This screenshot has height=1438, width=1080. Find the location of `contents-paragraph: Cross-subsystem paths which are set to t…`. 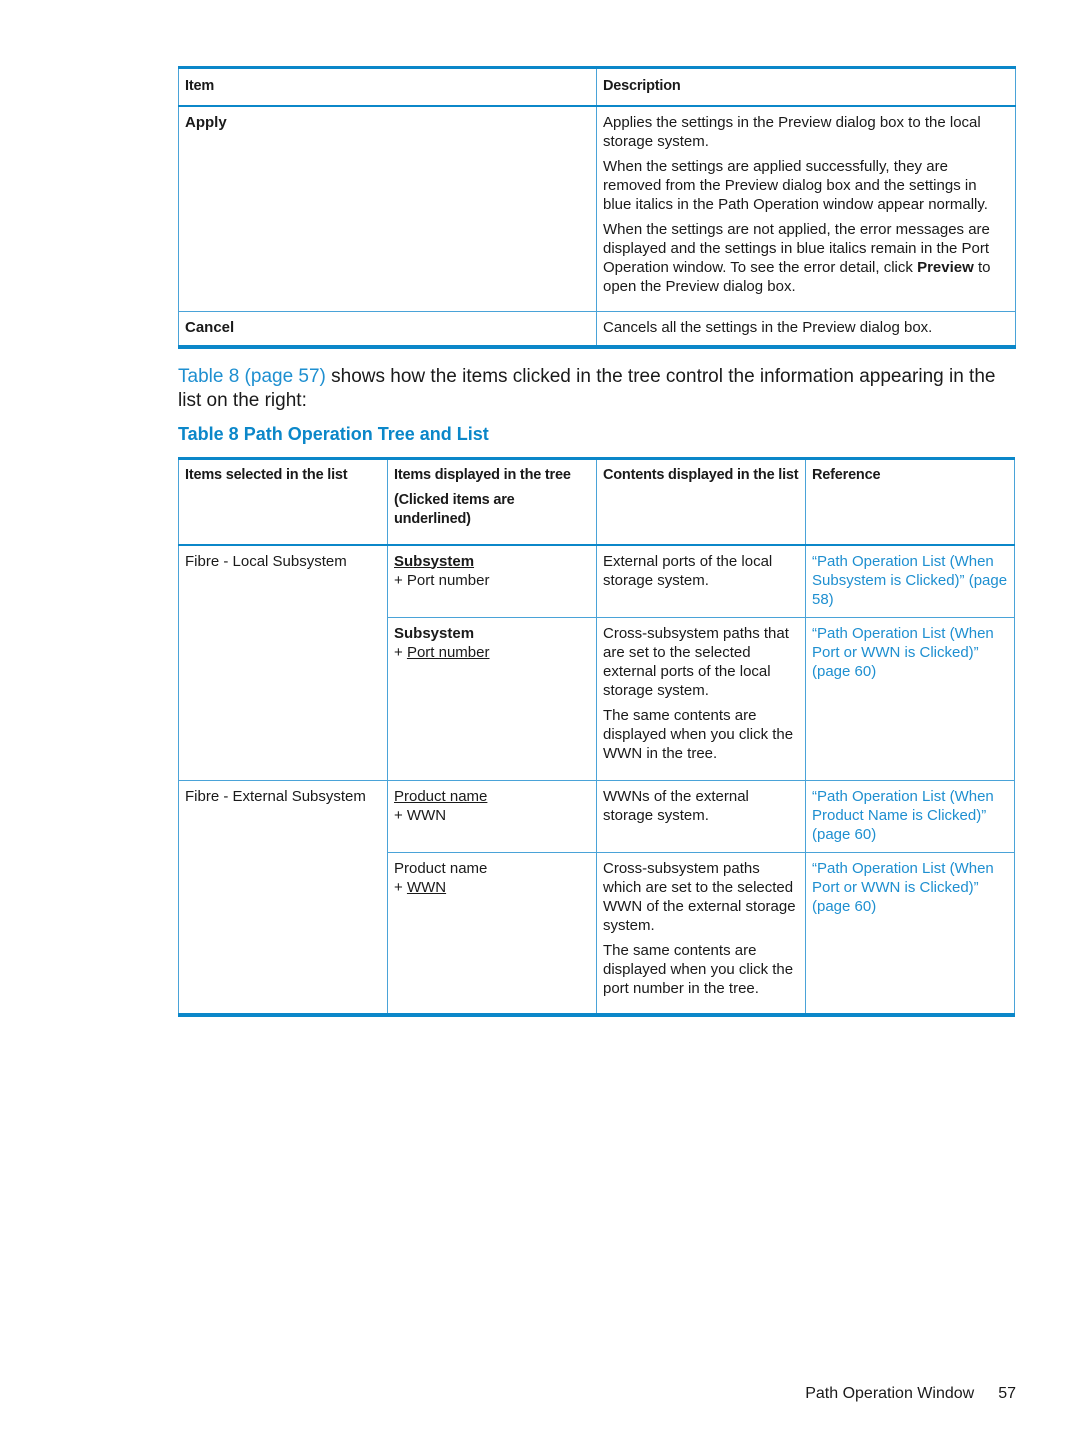

contents-paragraph: Cross-subsystem paths which are set to t… is located at coordinates (699, 896).